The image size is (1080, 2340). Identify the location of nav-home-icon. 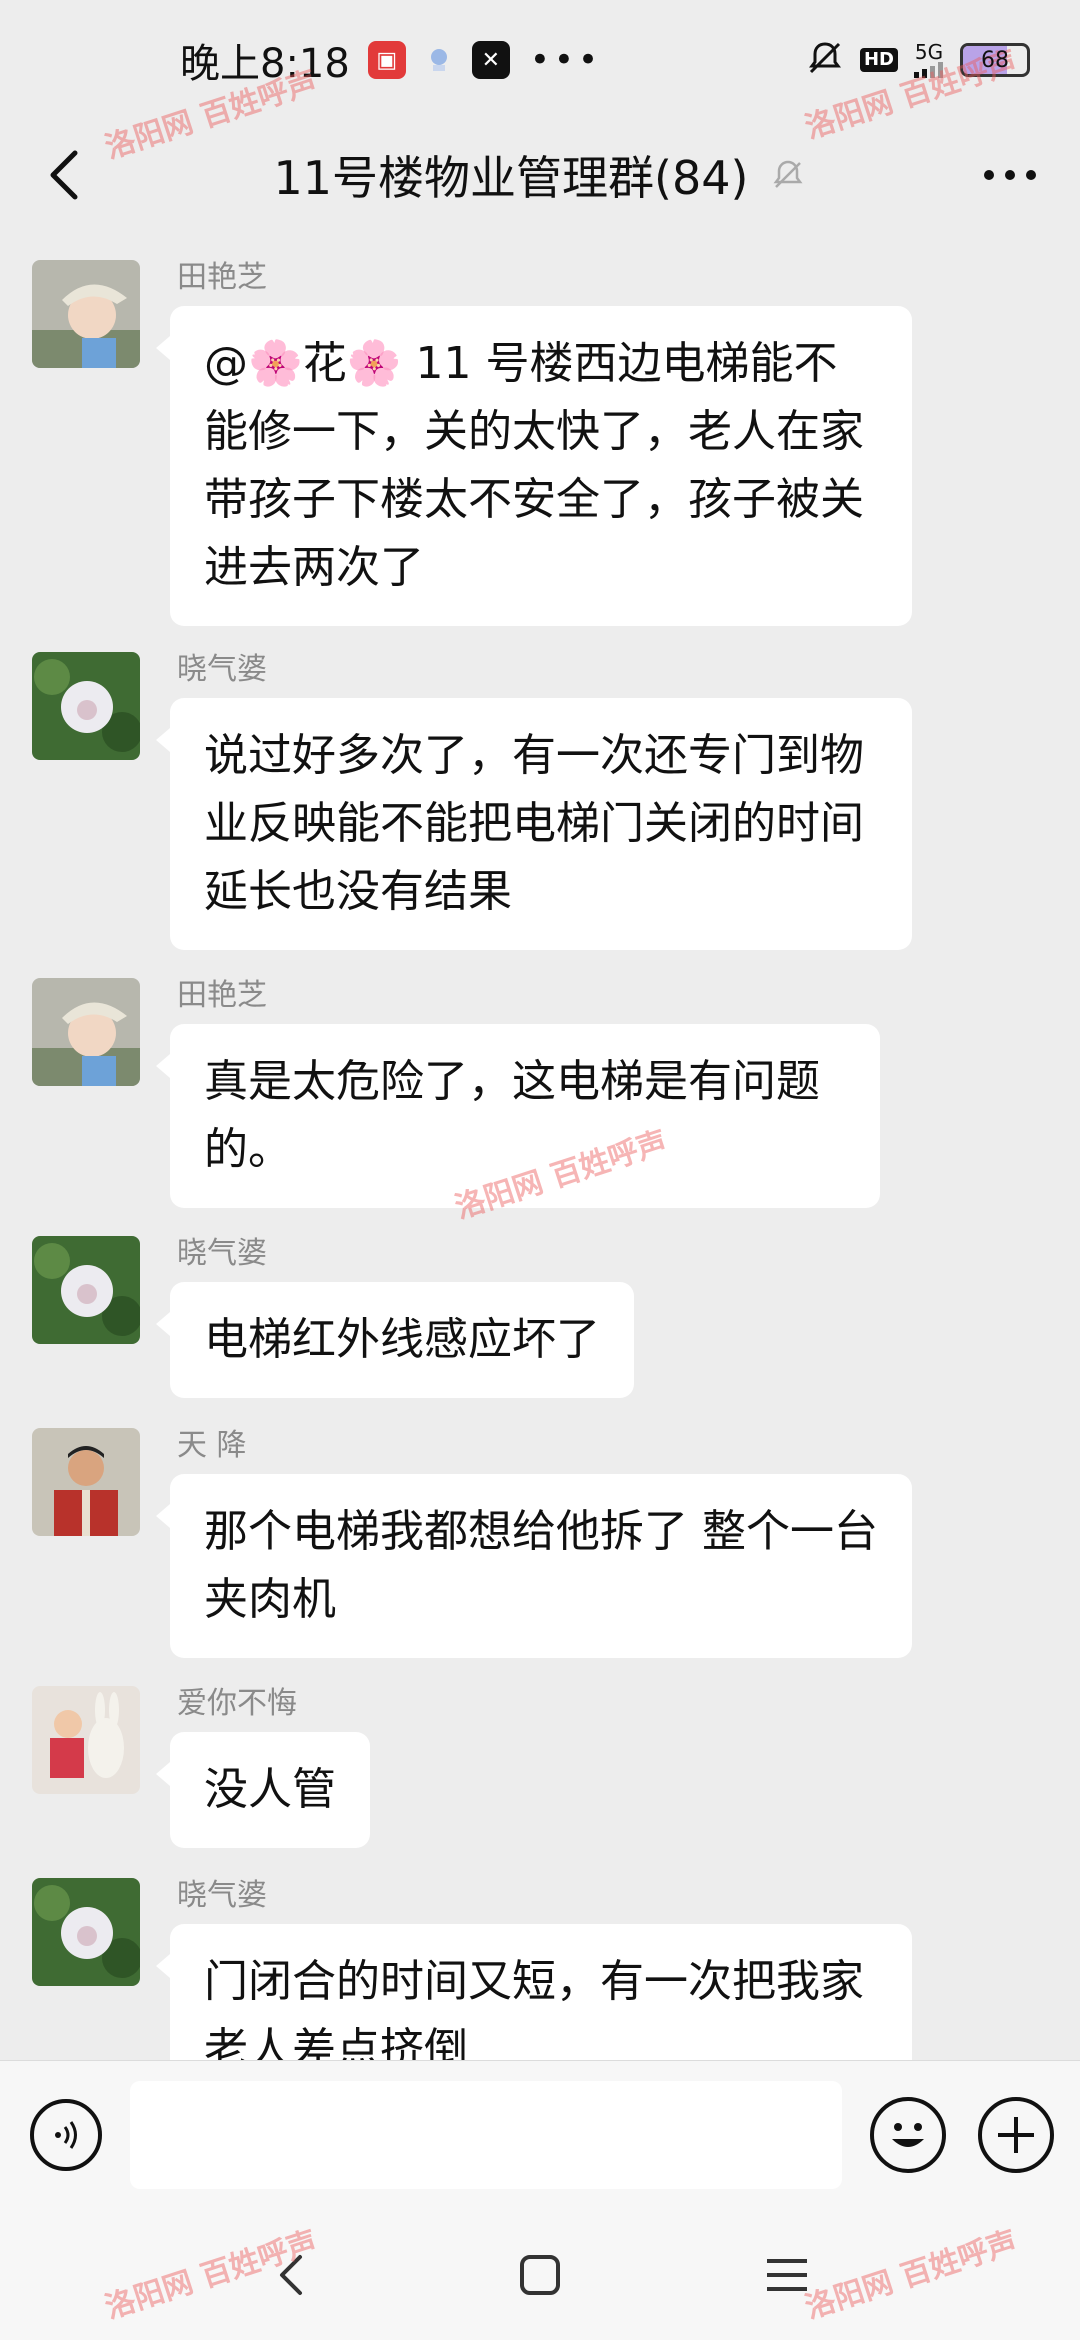
(540, 2275).